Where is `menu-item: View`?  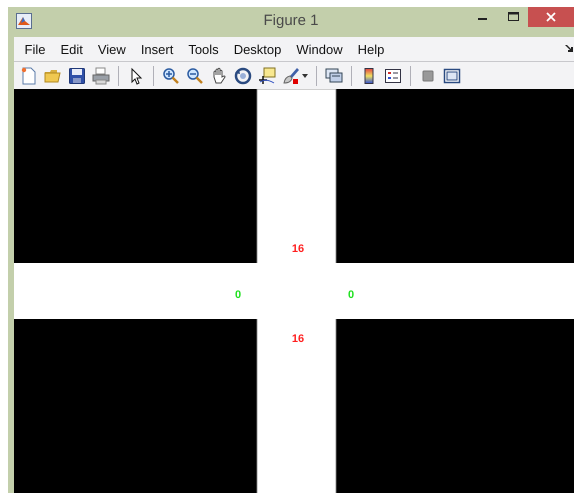 menu-item: View is located at coordinates (112, 49).